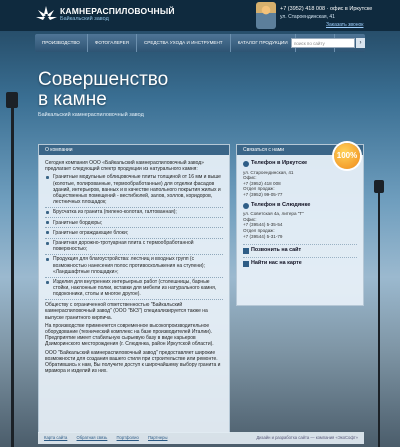 This screenshot has width=400, height=447. Describe the element at coordinates (360, 43) in the screenshot. I see `search-button: ›` at that location.